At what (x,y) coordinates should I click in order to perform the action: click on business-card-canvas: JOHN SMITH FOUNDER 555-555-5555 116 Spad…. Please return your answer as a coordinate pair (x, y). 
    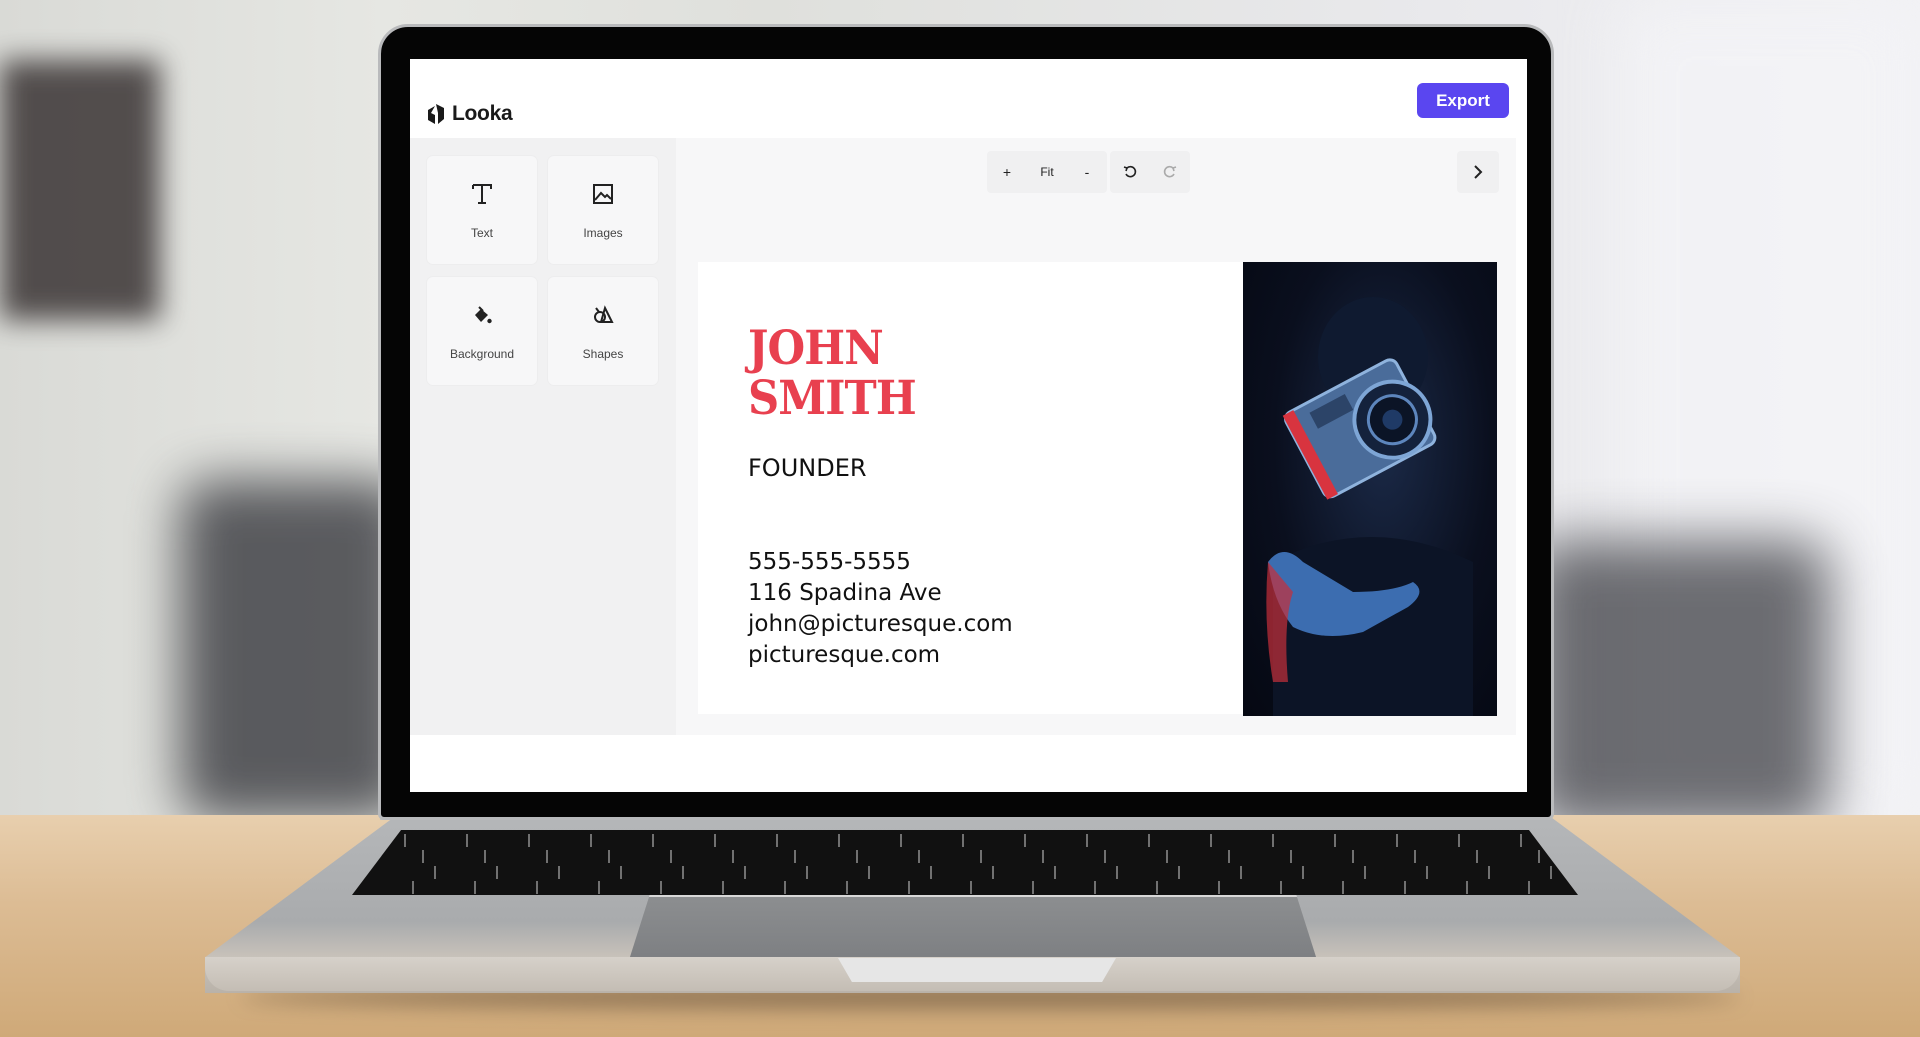
    Looking at the image, I should click on (970, 488).